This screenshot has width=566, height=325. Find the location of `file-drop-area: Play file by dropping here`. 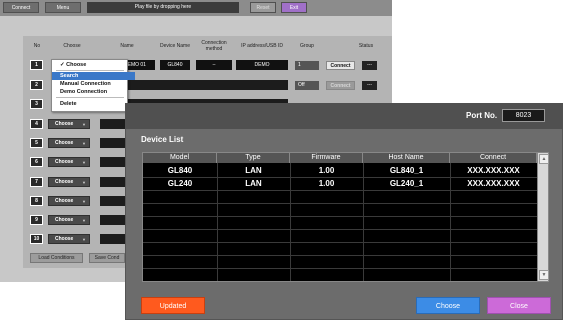

file-drop-area: Play file by dropping here is located at coordinates (163, 7).